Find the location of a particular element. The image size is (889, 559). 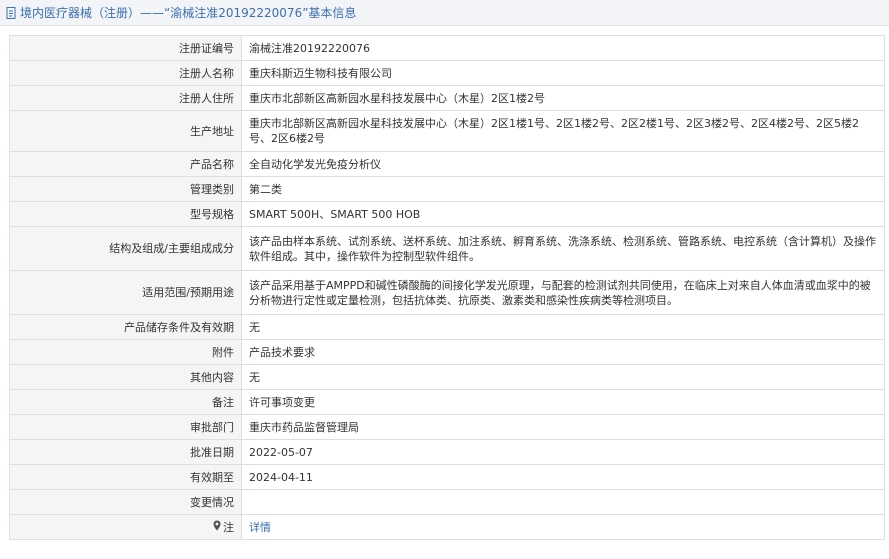

table-row: 注册人住所 重庆市北部新区高新园水星科技发展中心（木星）2区1楼2号 is located at coordinates (447, 98).